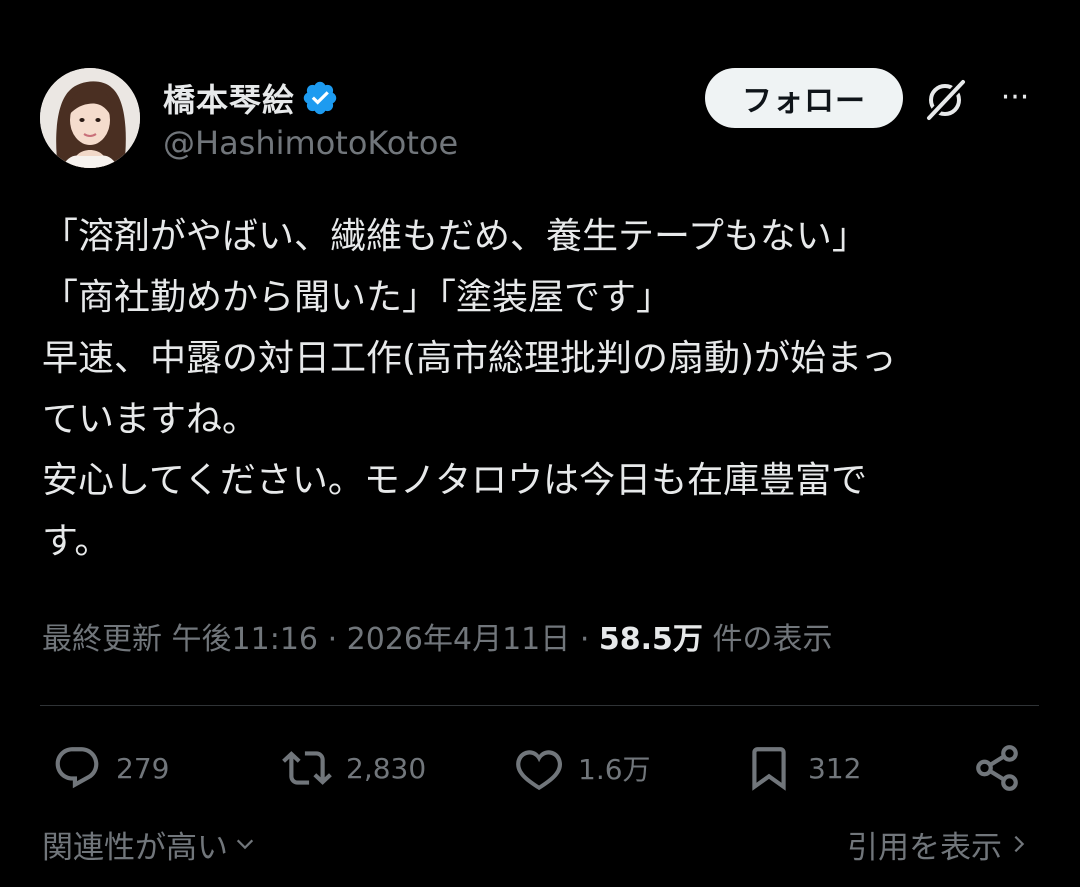 The width and height of the screenshot is (1080, 887). What do you see at coordinates (357, 297) in the screenshot?
I see `tweet-line: 「商社勤めから聞いた」「塗装屋です」` at bounding box center [357, 297].